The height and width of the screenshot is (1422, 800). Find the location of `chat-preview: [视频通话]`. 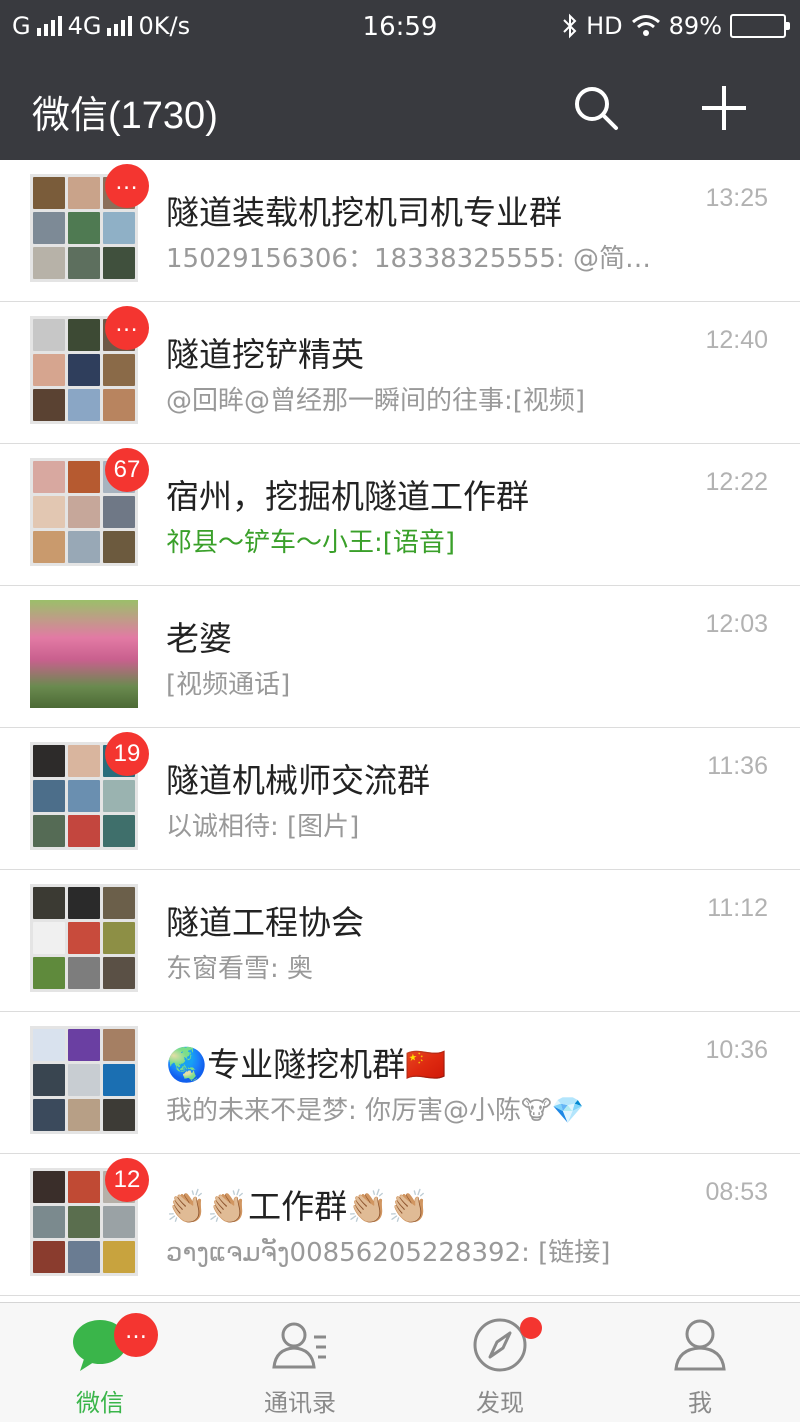

chat-preview: [视频通话] is located at coordinates (228, 685).